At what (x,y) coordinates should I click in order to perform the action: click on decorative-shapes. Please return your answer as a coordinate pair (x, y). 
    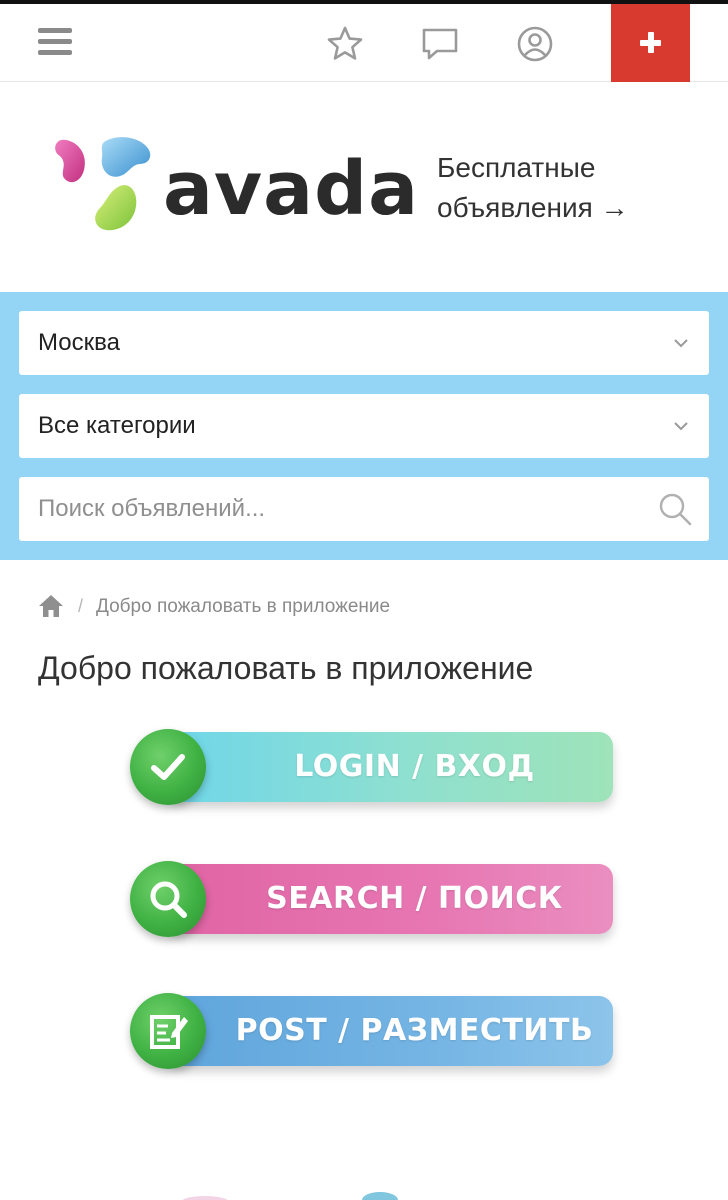
    Looking at the image, I should click on (290, 1196).